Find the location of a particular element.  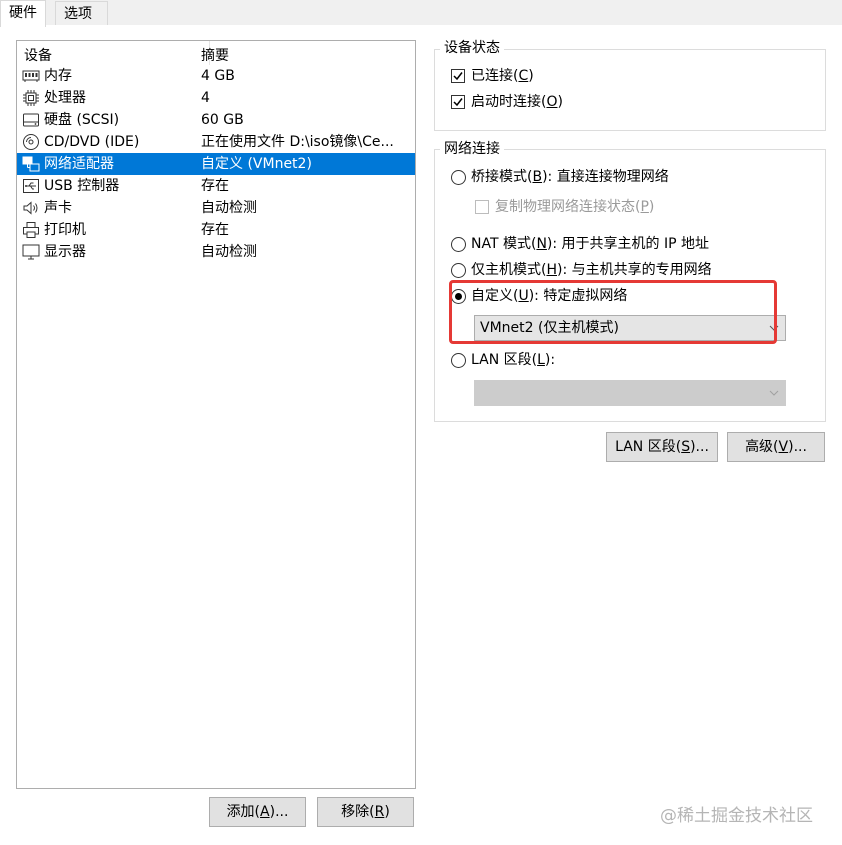

connect-at-power-on-text: 启动时连接( is located at coordinates (509, 102).